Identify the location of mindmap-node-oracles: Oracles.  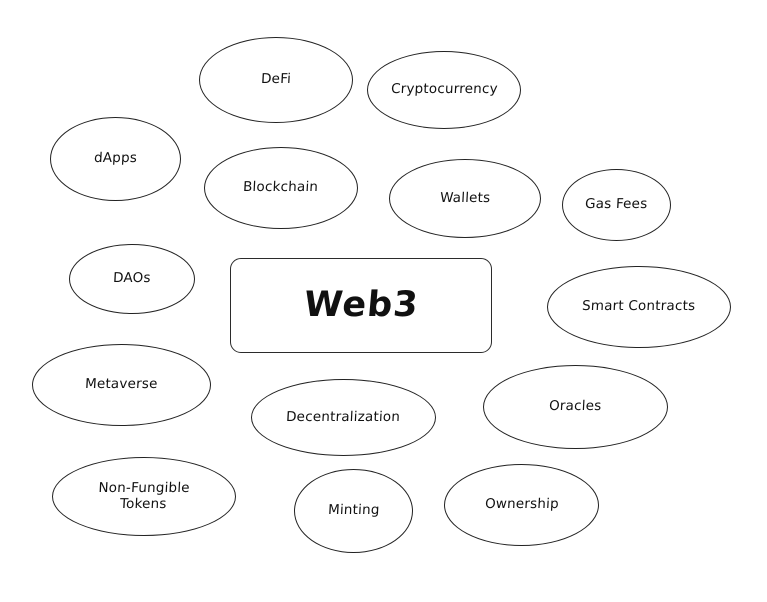
(575, 407).